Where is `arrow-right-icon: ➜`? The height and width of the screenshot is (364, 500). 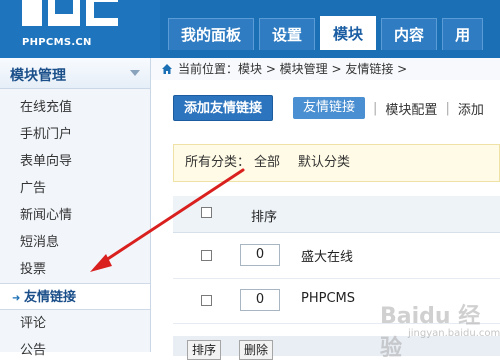 arrow-right-icon: ➜ is located at coordinates (16, 298).